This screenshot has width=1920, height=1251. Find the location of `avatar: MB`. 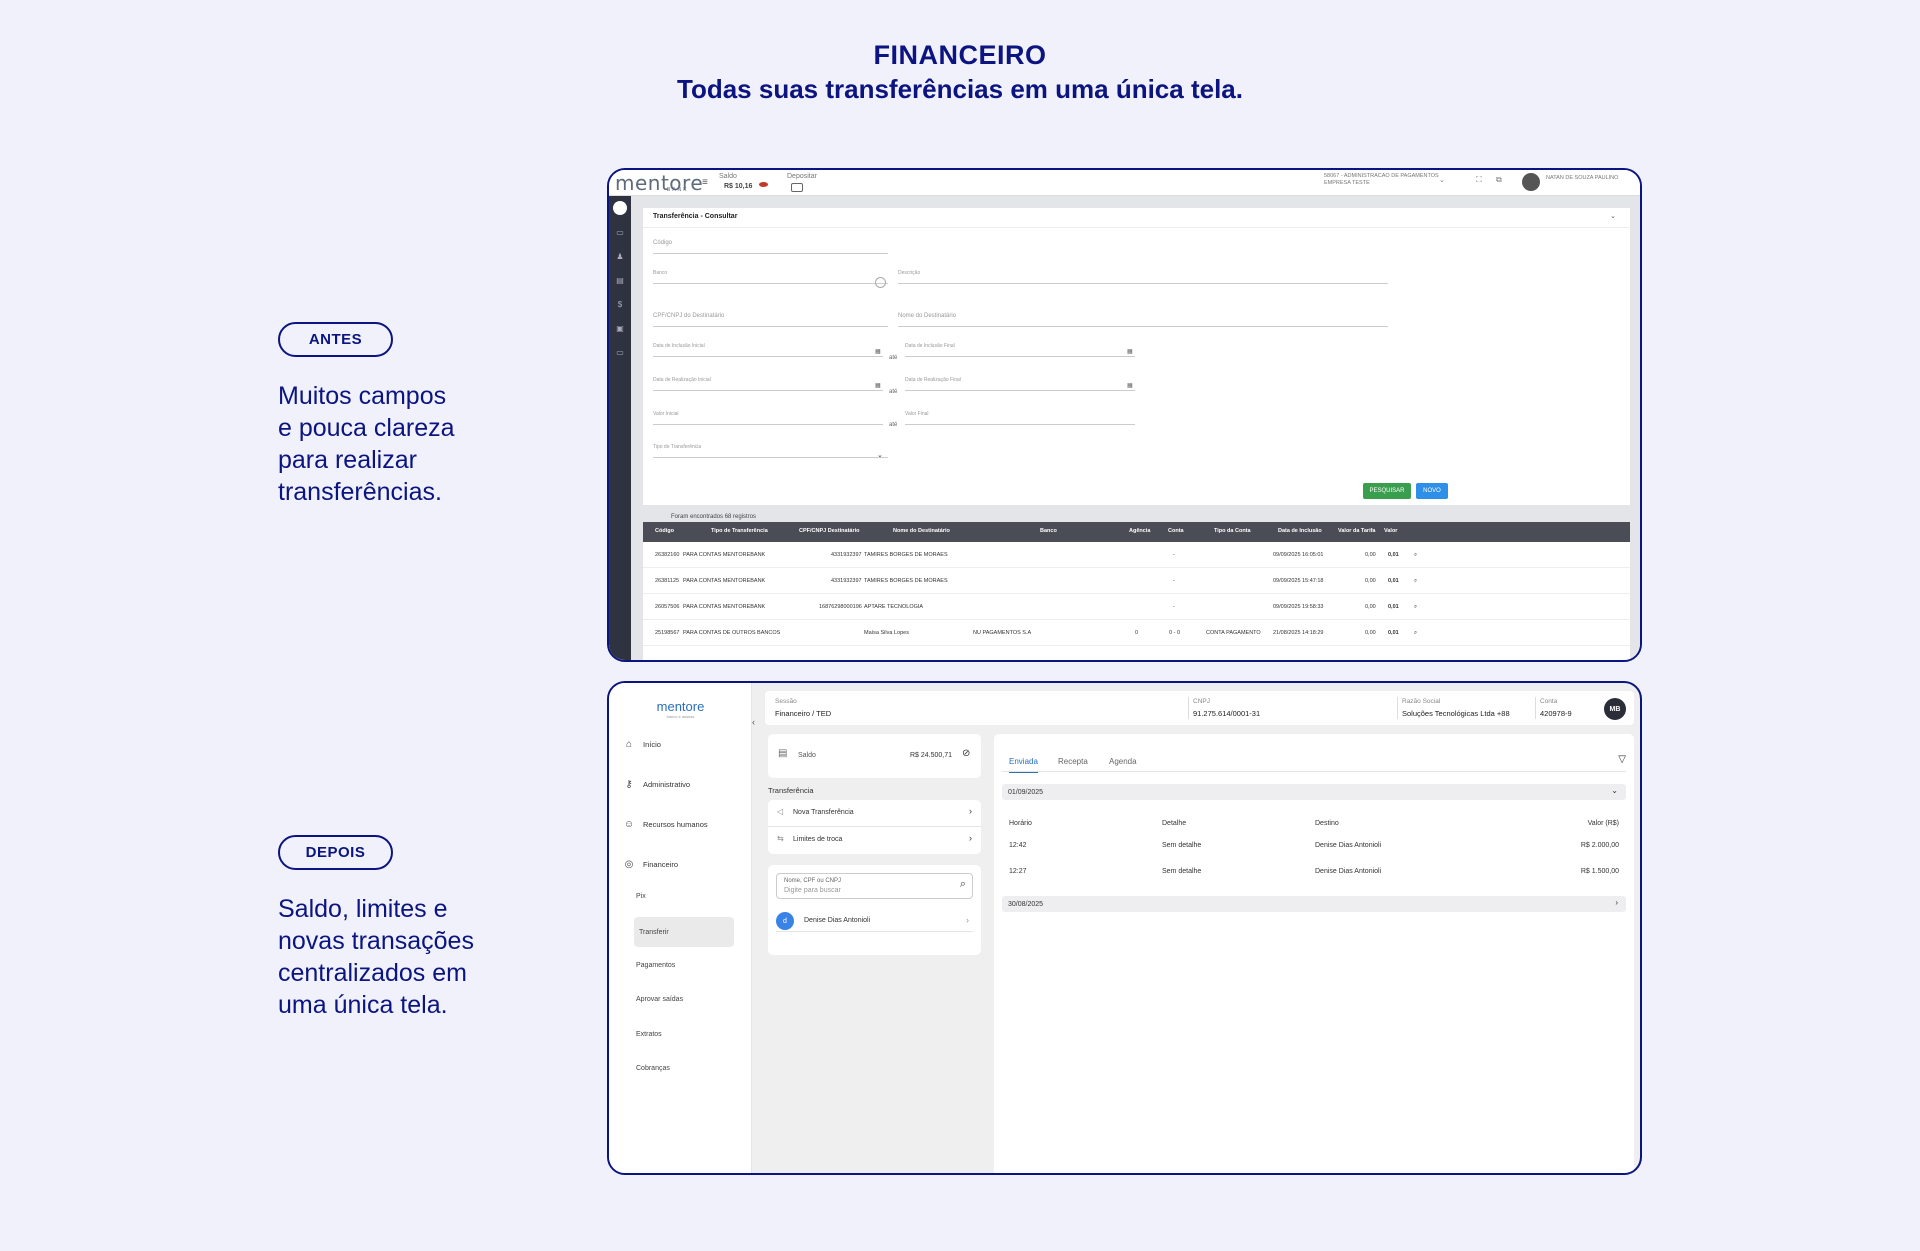

avatar: MB is located at coordinates (1615, 709).